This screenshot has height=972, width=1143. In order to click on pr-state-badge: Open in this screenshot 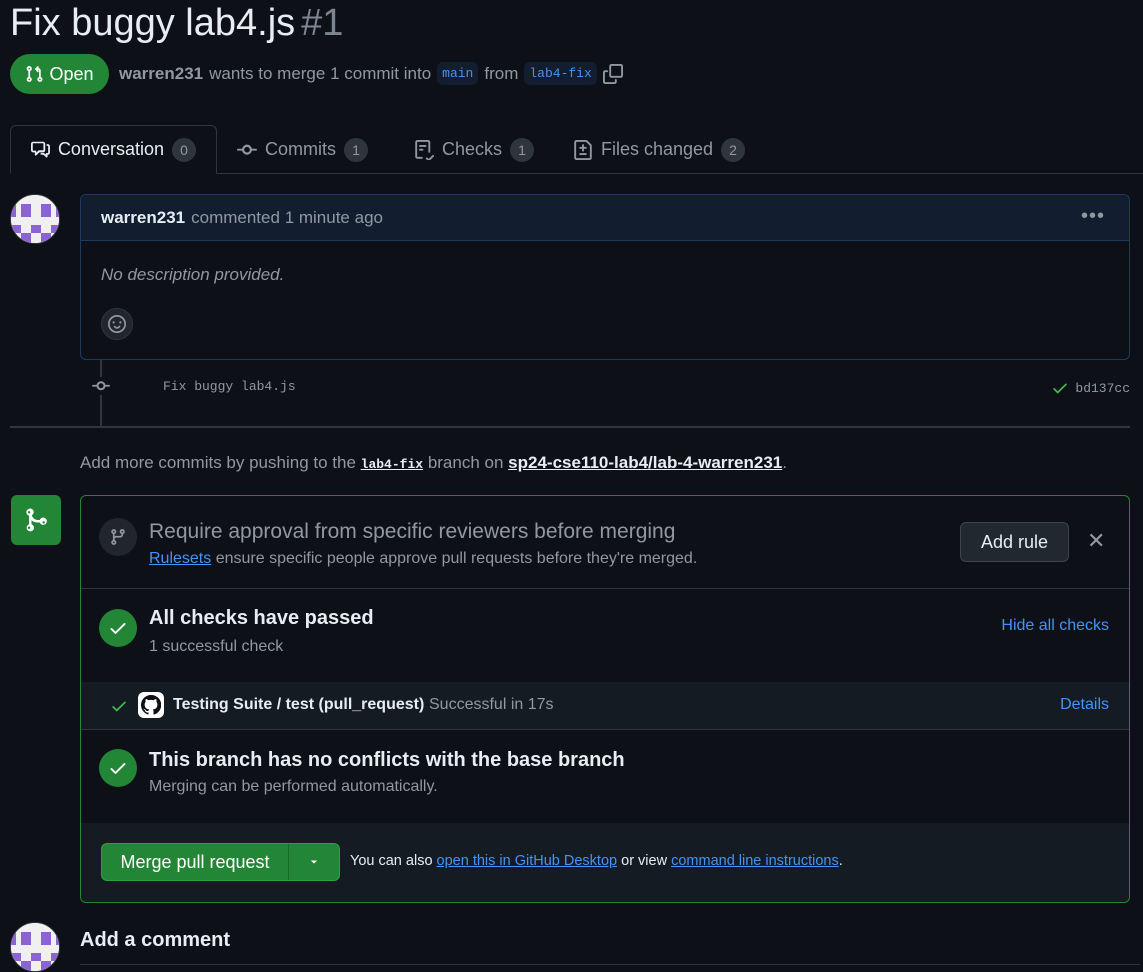, I will do `click(59, 74)`.